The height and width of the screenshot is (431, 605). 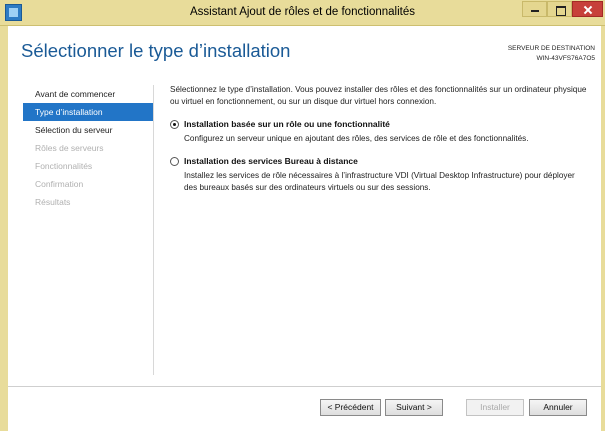 I want to click on destination-server-label: SERVEUR DE DESTINATION, so click(x=551, y=48).